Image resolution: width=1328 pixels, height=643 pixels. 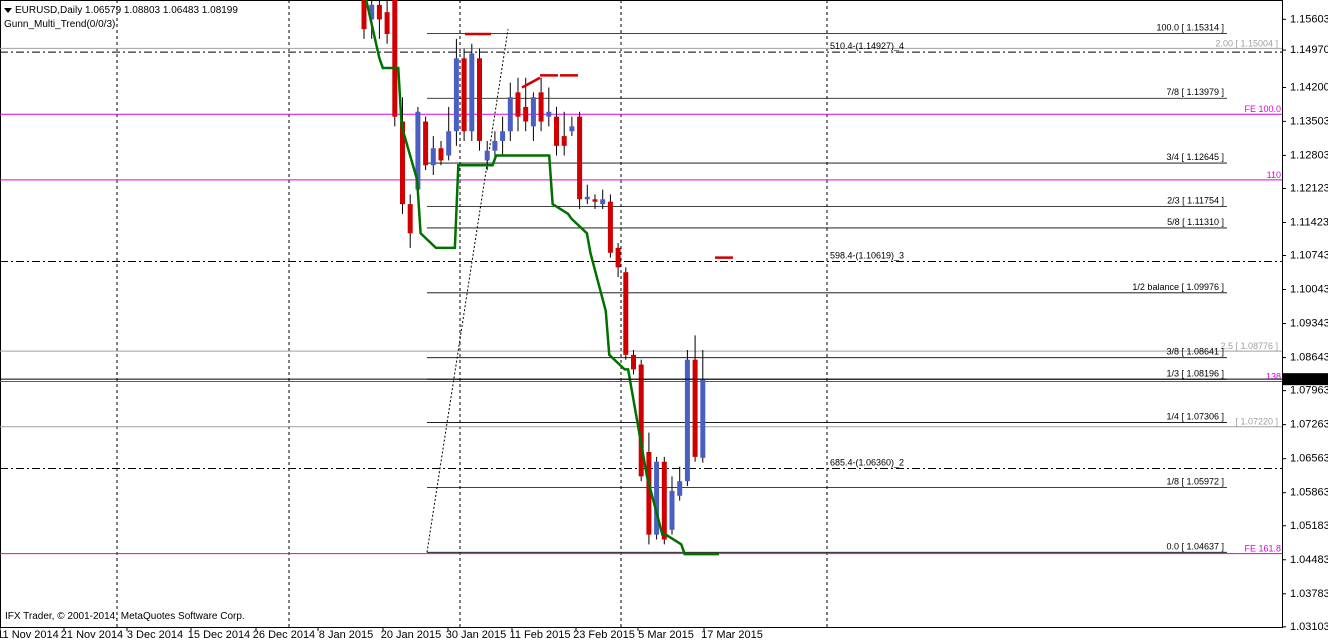 What do you see at coordinates (1195, 200) in the screenshot?
I see `gann-level-label: 2/3 [ 1.11754 ]` at bounding box center [1195, 200].